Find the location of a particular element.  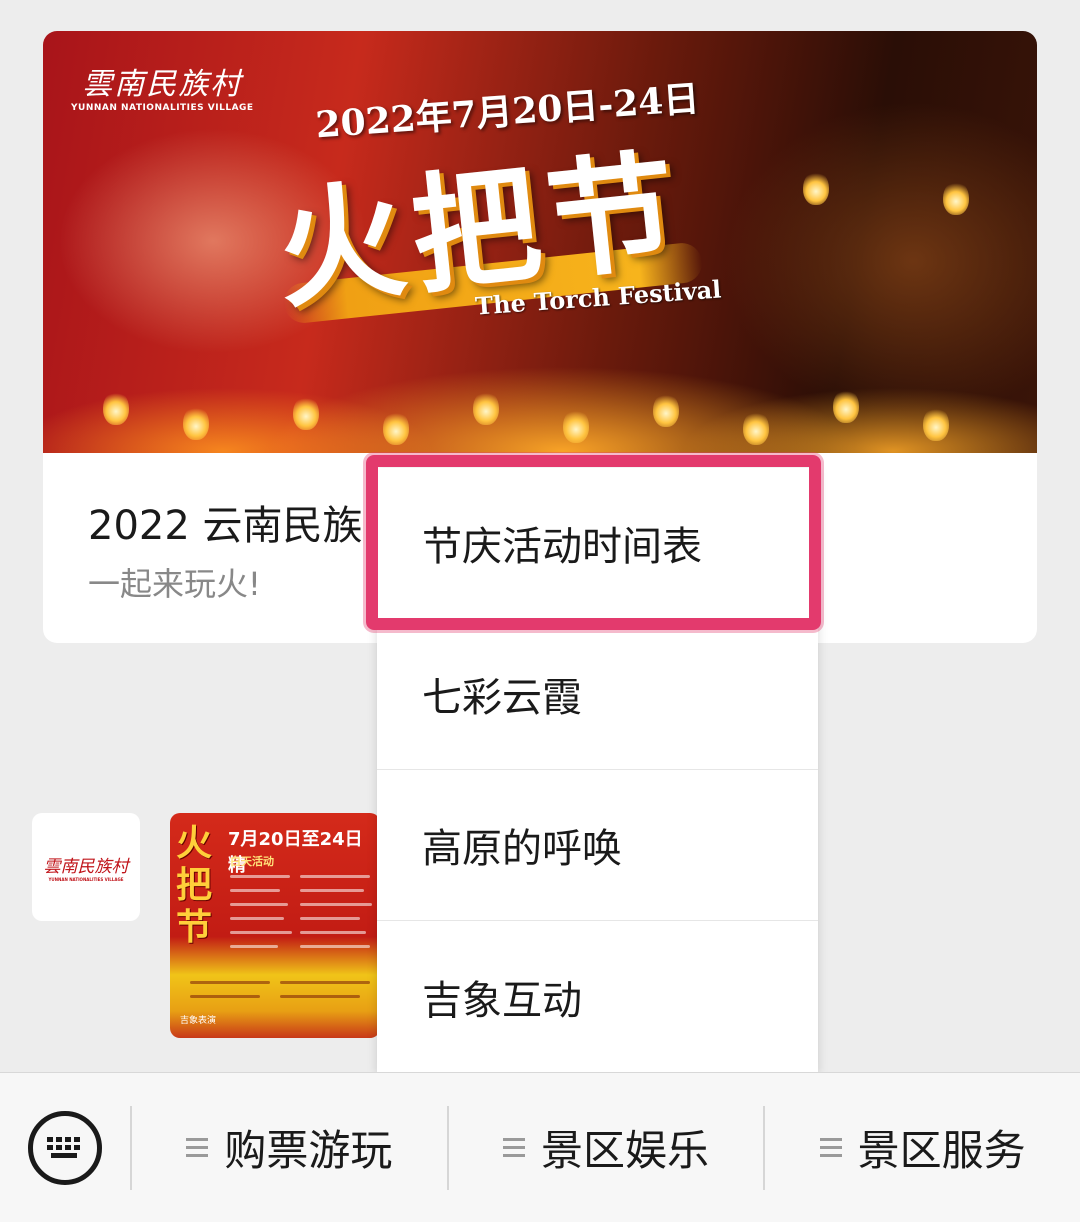

poster-heading: 7月20日至24日精 is located at coordinates (295, 852).